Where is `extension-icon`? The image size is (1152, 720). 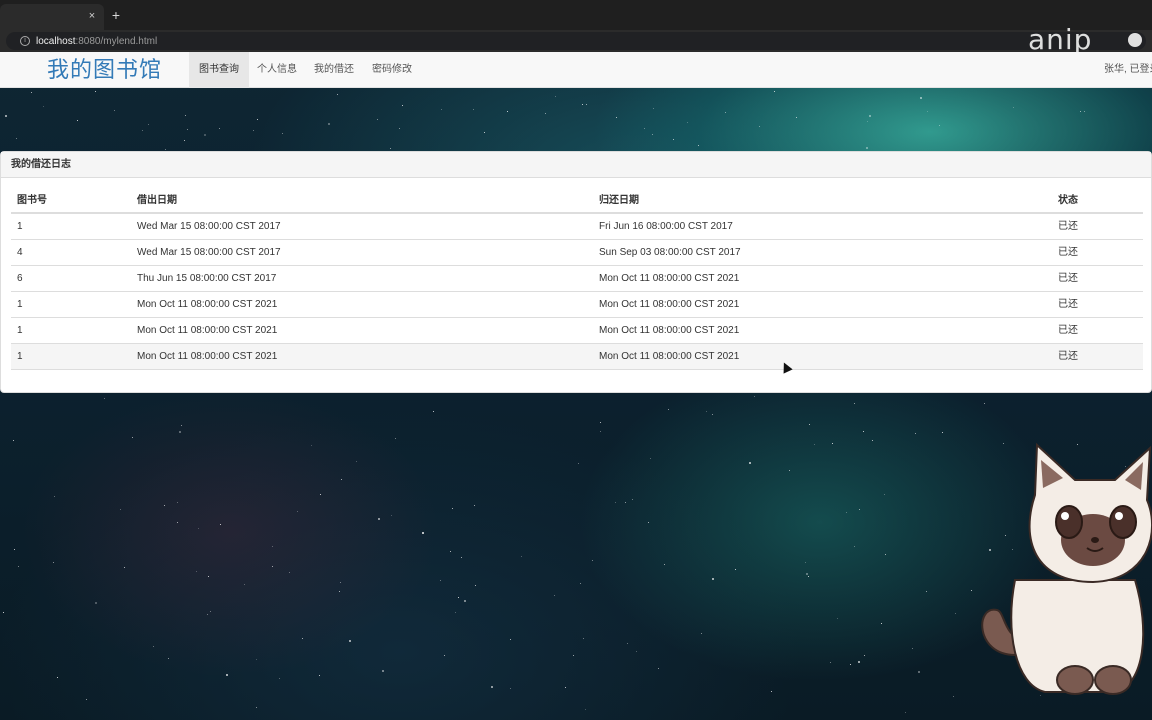 extension-icon is located at coordinates (1135, 40).